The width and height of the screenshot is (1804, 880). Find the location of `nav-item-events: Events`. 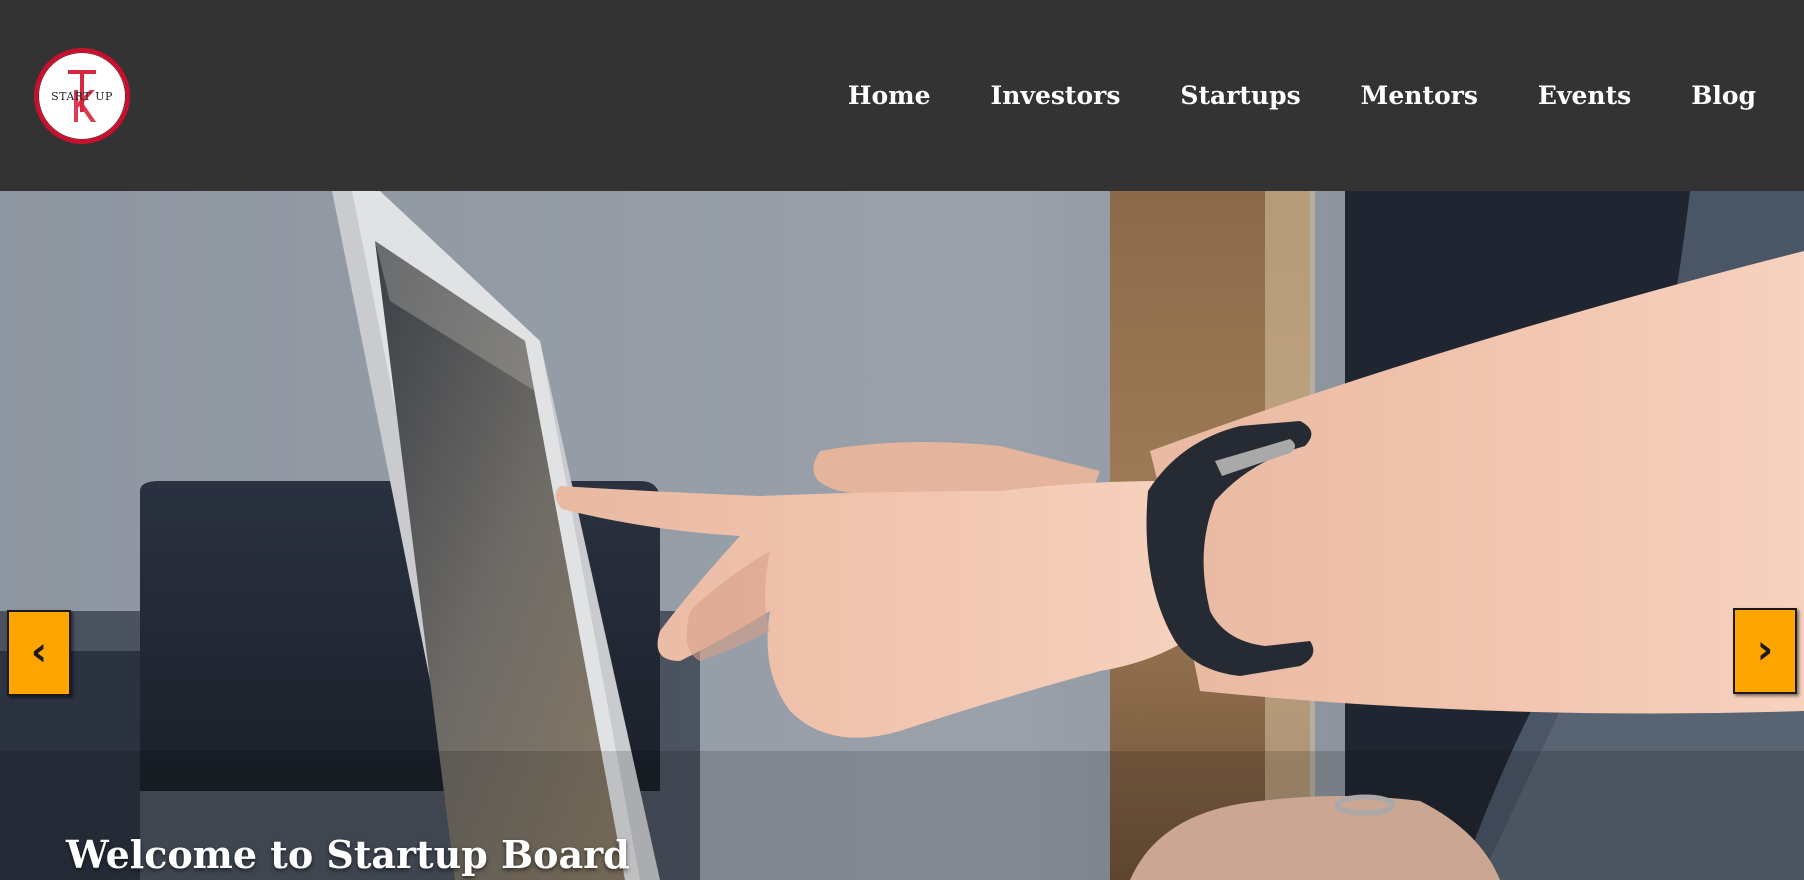

nav-item-events: Events is located at coordinates (1584, 96).